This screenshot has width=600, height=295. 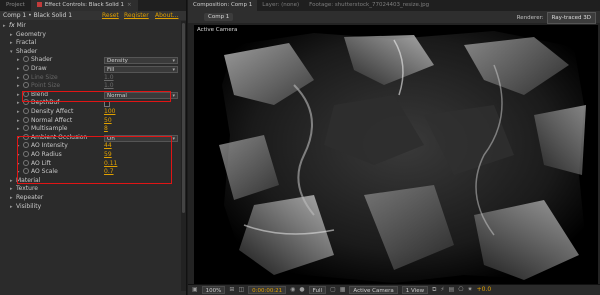 I want to click on property-label: Line Size, so click(x=44, y=77).